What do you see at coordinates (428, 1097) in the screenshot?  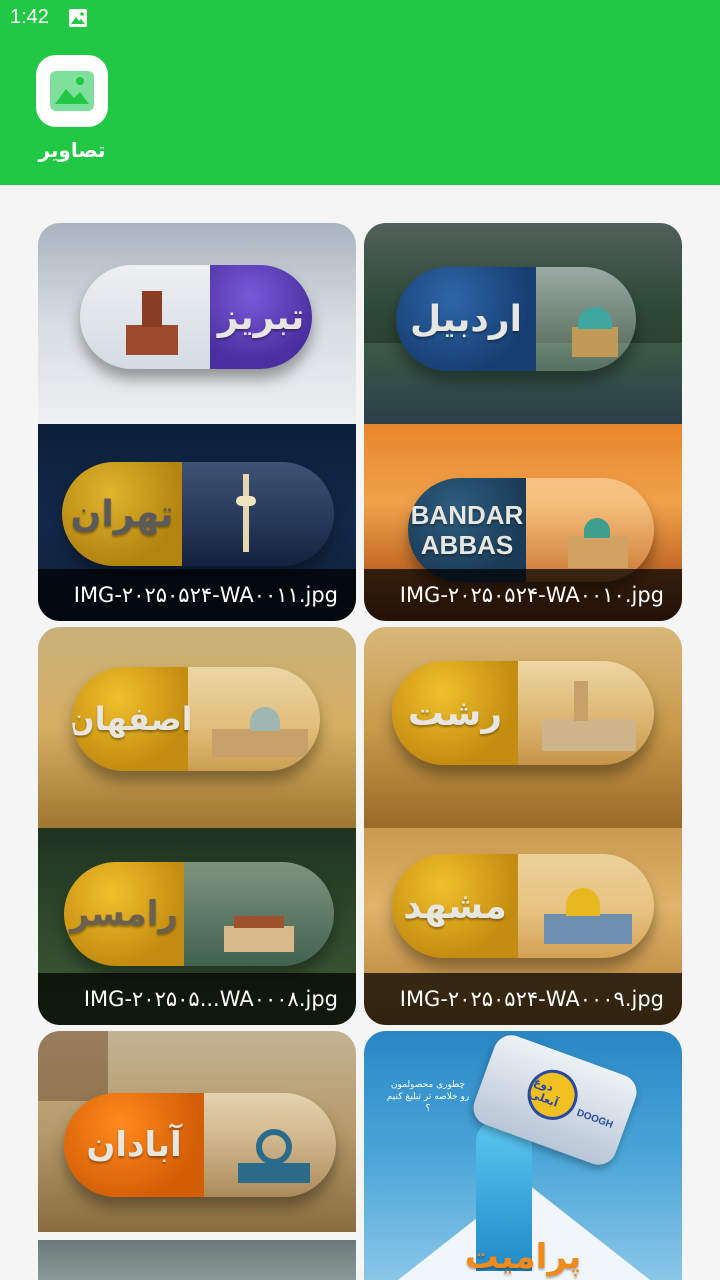 I see `ad-slogan: چطوری محصولمون رو خلاصه تر تبلیغ کنیم ؟` at bounding box center [428, 1097].